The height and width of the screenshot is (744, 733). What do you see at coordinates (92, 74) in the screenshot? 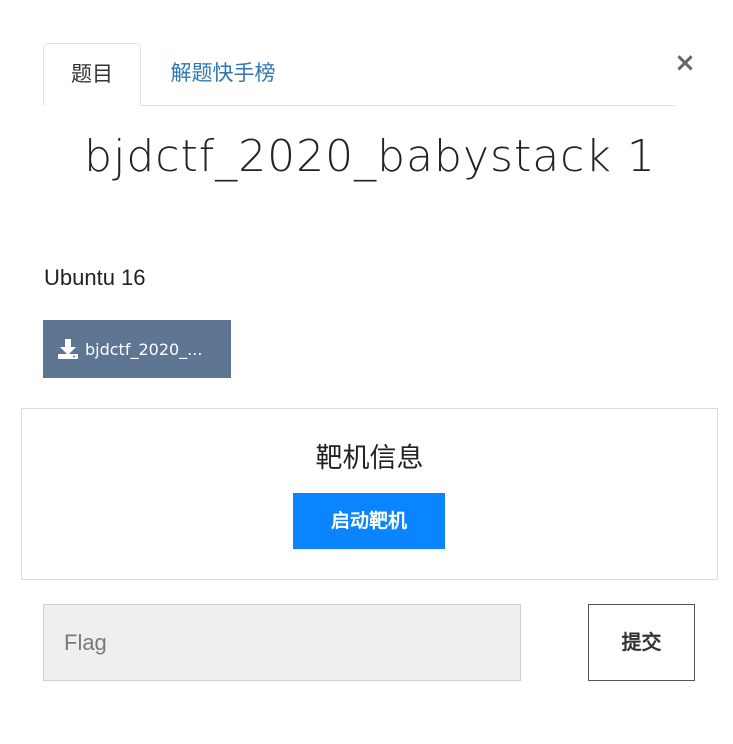
I see `tab-challenge: 题目` at bounding box center [92, 74].